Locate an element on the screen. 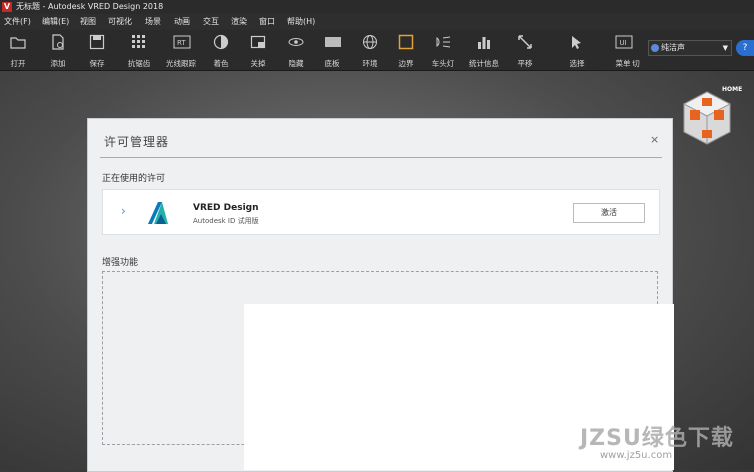  title-bar: V 无标题 - Autodesk VRED Design 2018 is located at coordinates (377, 7).